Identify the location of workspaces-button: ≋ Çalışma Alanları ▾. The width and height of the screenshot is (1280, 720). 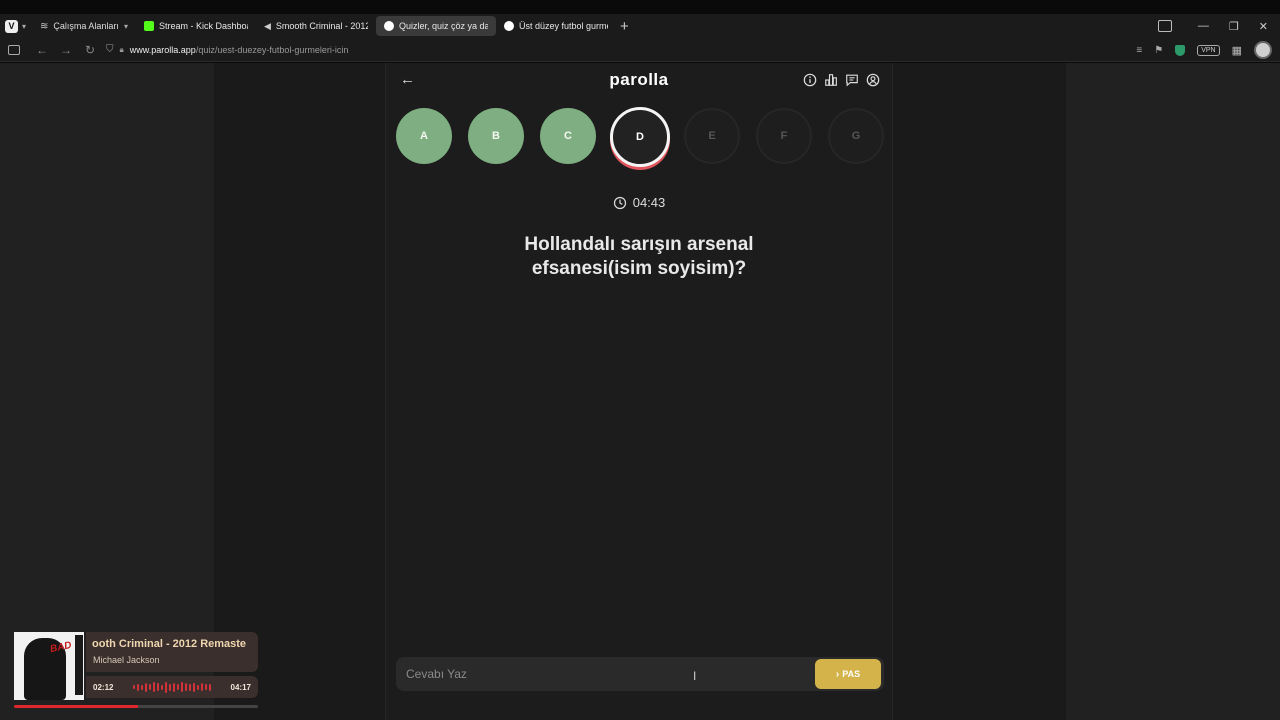
(84, 26).